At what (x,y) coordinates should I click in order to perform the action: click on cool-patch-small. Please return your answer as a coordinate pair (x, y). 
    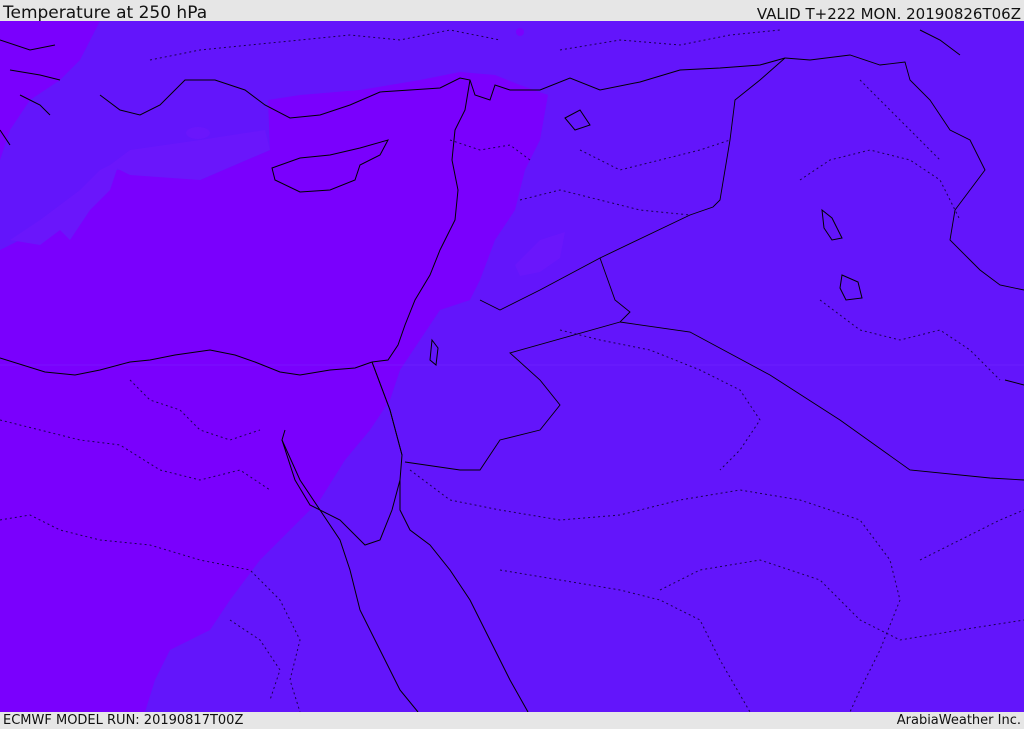
    Looking at the image, I should click on (198, 133).